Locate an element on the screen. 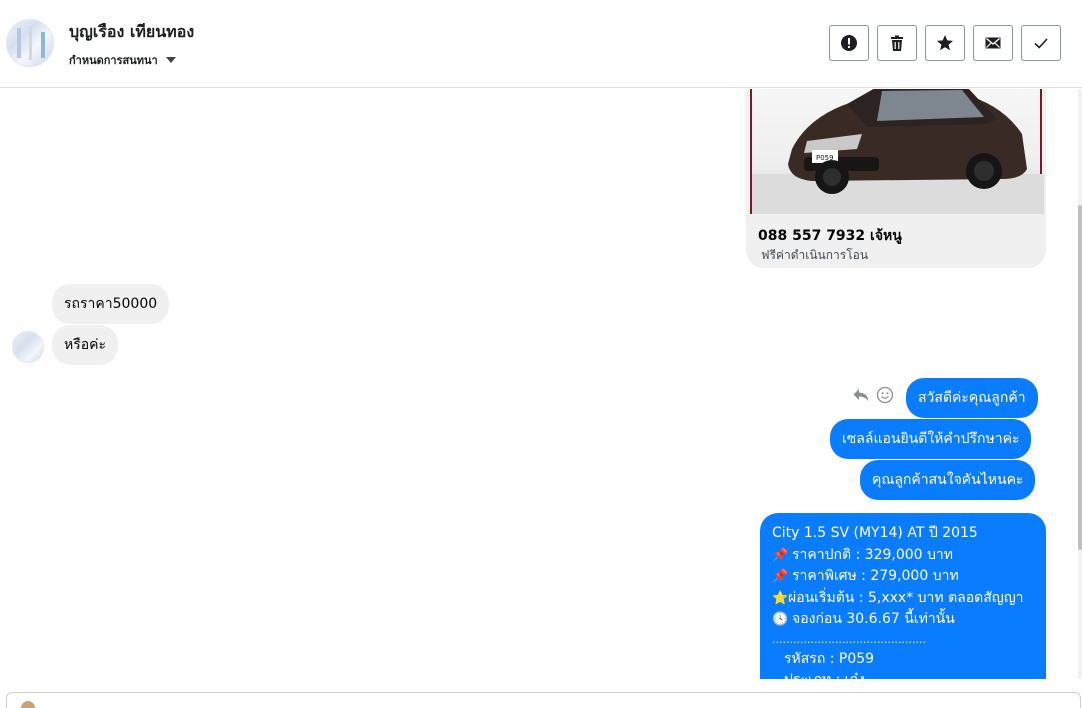 The image size is (1082, 708). car-model-title: City 1.5 SV (MY14) AT ปี 2015 is located at coordinates (875, 533).